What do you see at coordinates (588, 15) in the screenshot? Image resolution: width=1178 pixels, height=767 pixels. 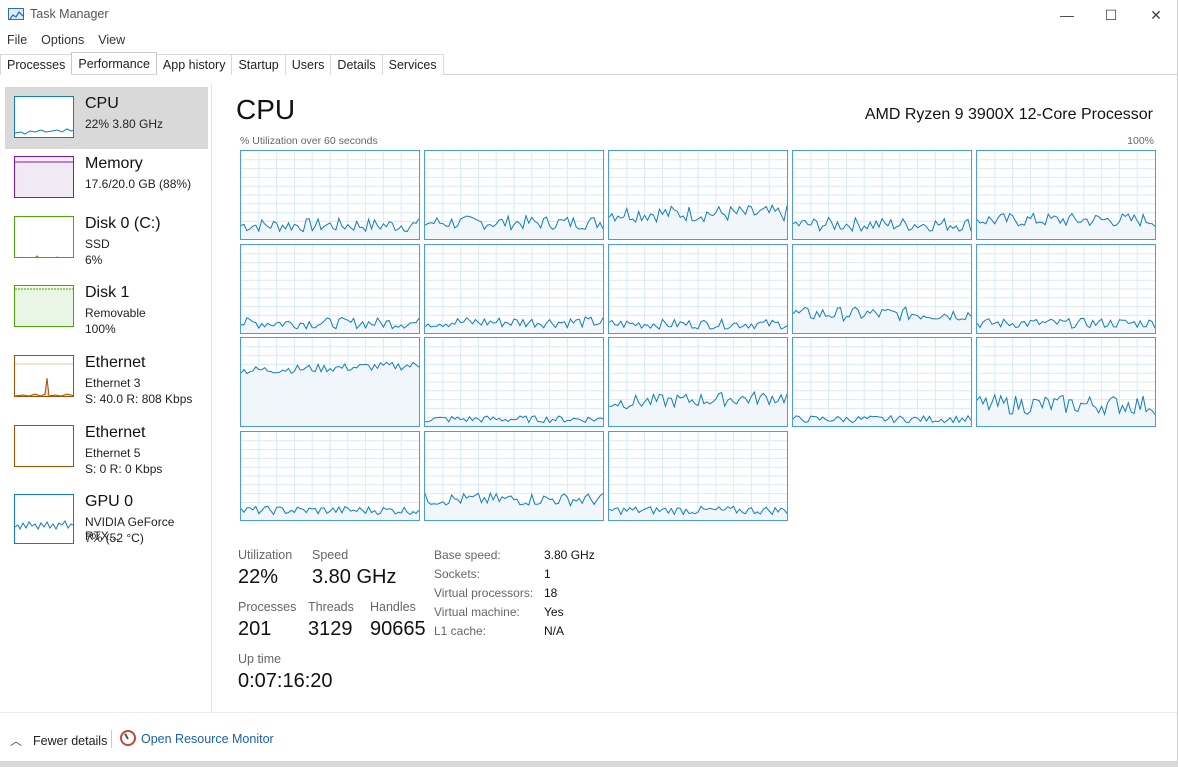 I see `title-bar: Task Manager — ☐ ✕` at bounding box center [588, 15].